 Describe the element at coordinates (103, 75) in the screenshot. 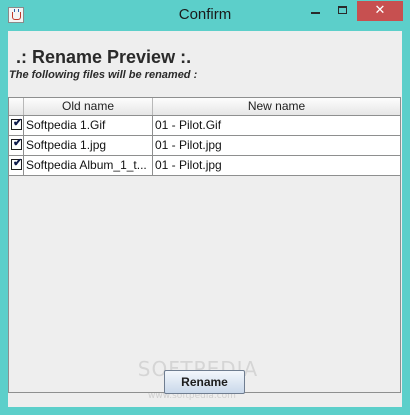

I see `page-subtitle: The following files will be renamed :` at that location.